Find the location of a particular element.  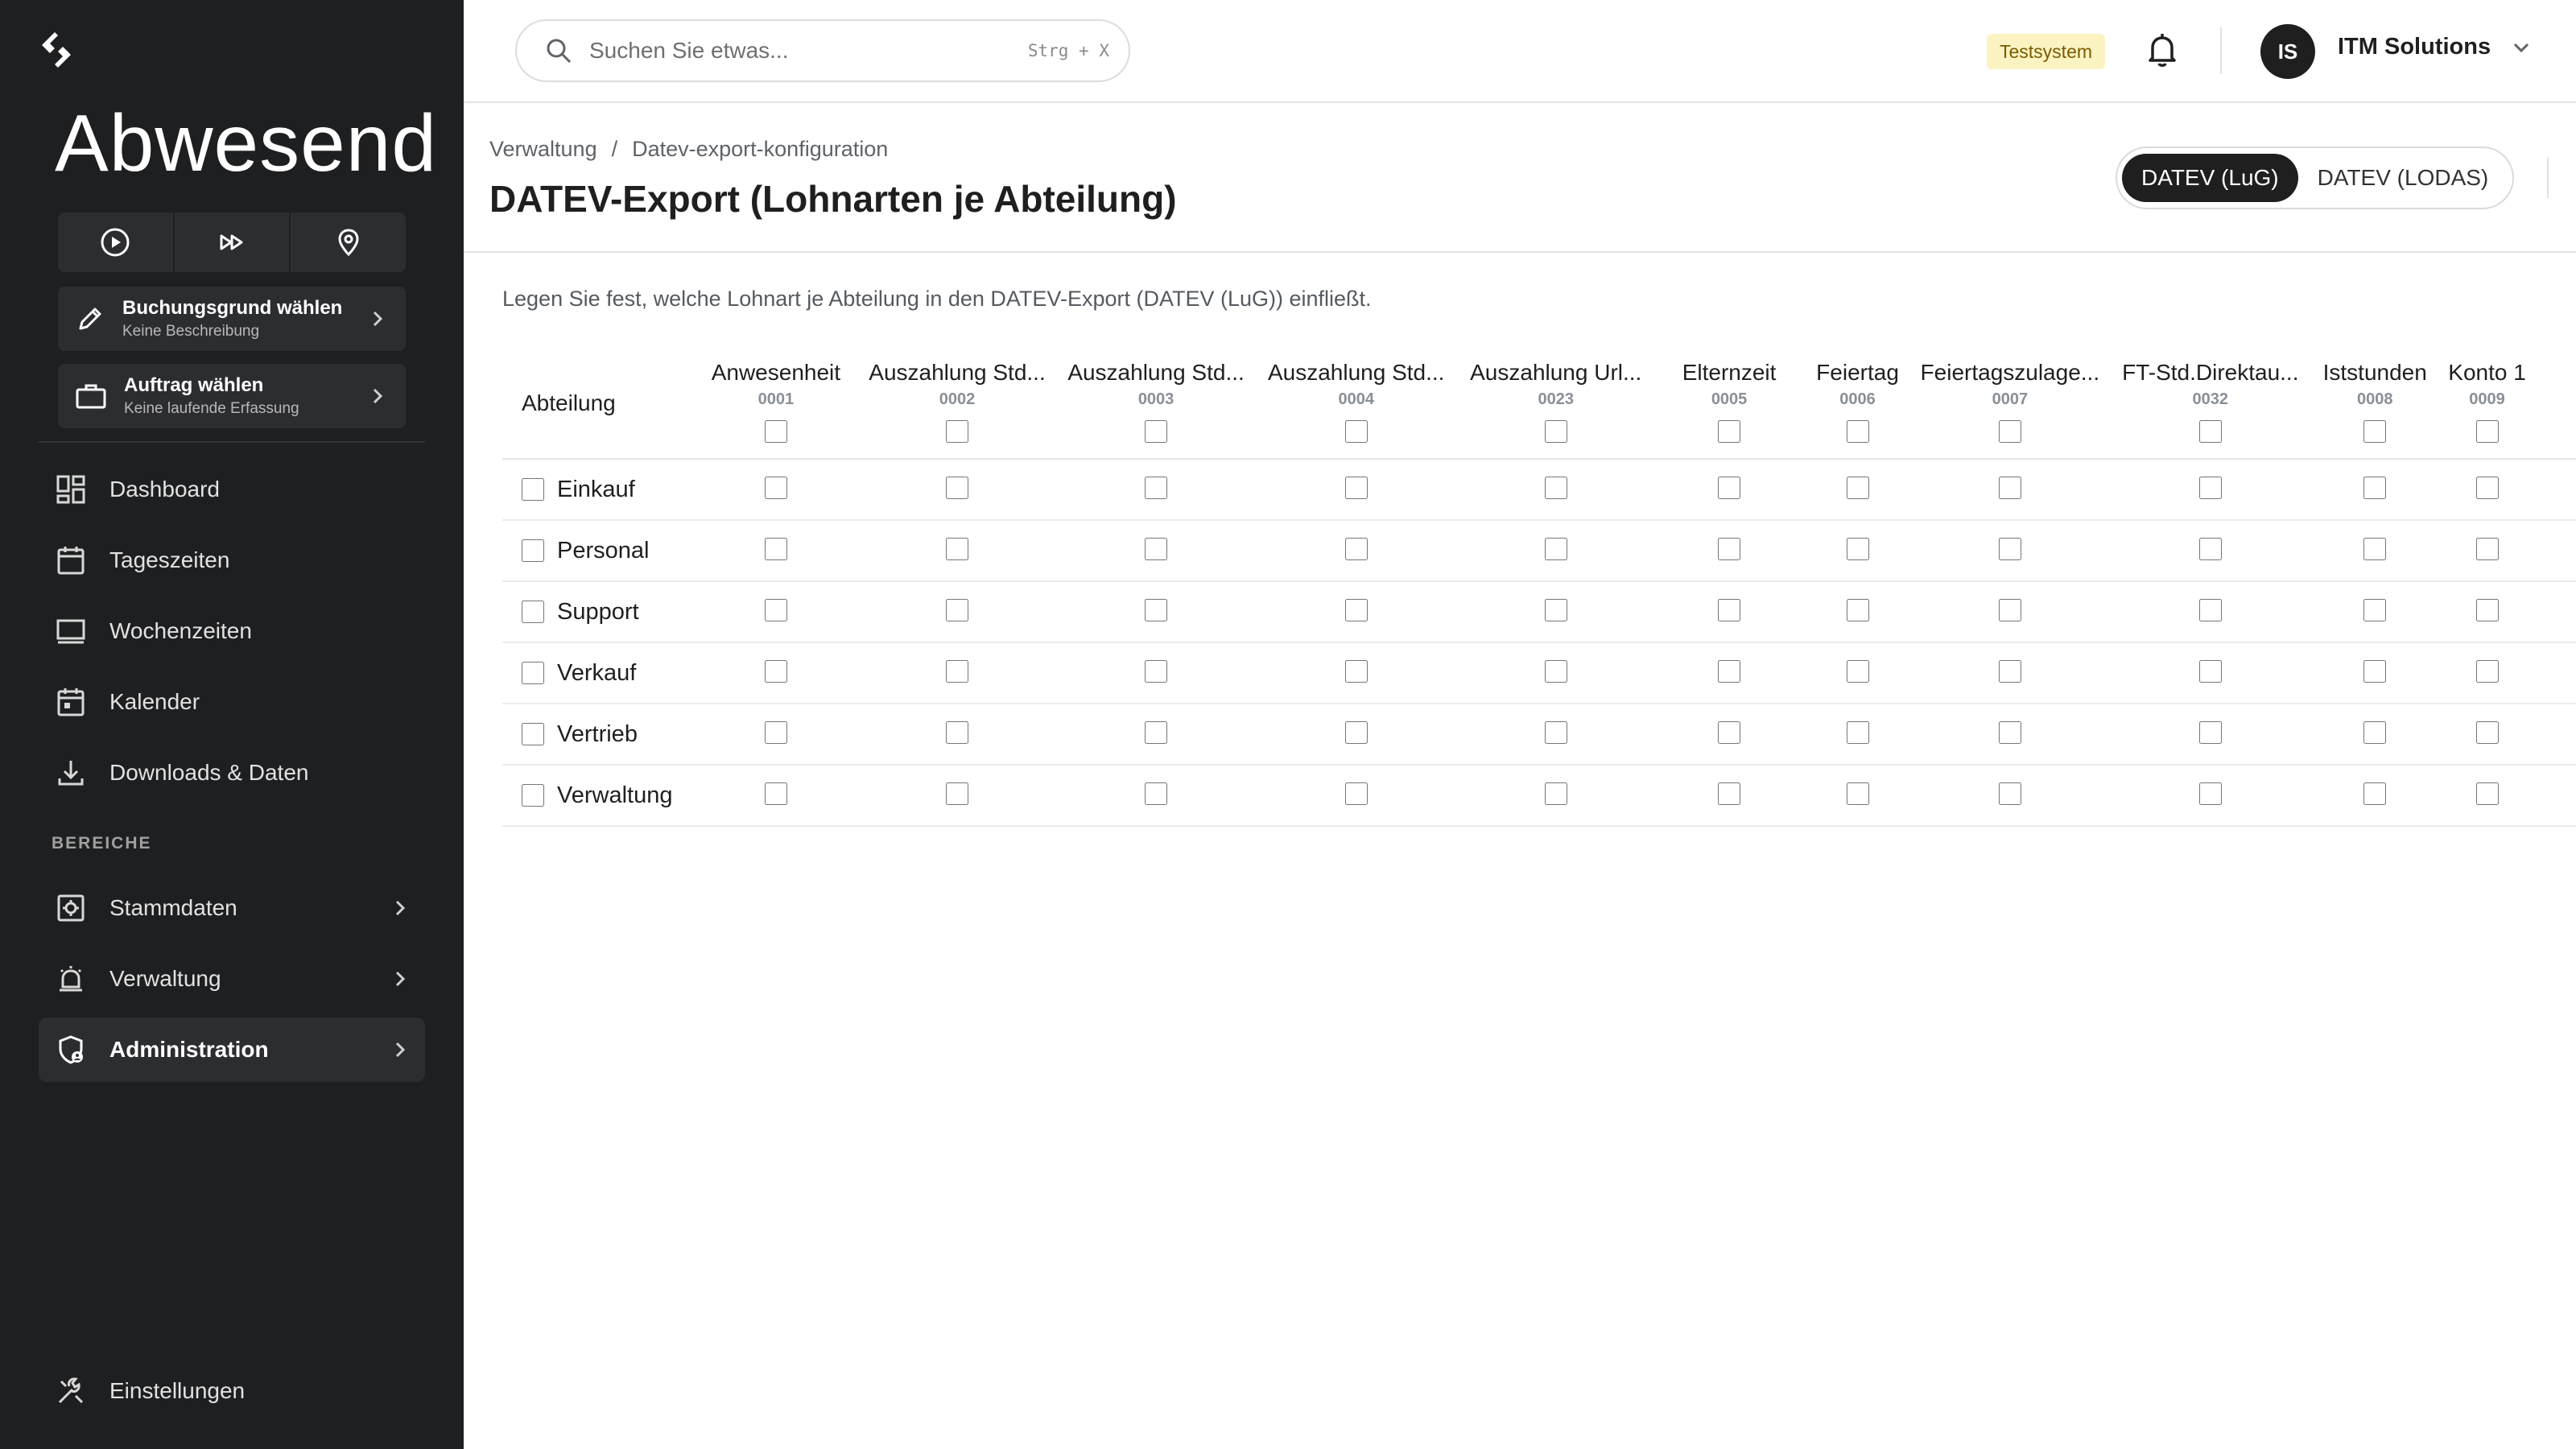

order-card: Auftrag wählen Keine laufende Erfassung is located at coordinates (232, 396).